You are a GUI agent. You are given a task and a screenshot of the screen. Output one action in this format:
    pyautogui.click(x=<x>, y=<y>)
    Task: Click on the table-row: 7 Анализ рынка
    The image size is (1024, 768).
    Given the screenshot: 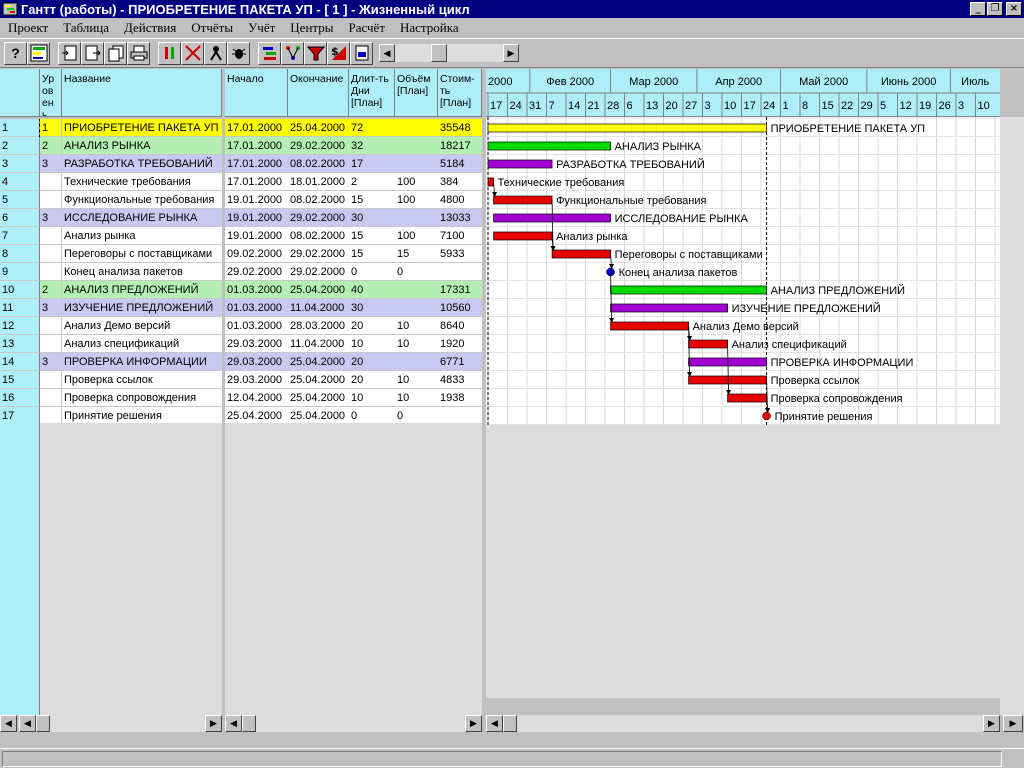 What is the action you would take?
    pyautogui.click(x=111, y=236)
    